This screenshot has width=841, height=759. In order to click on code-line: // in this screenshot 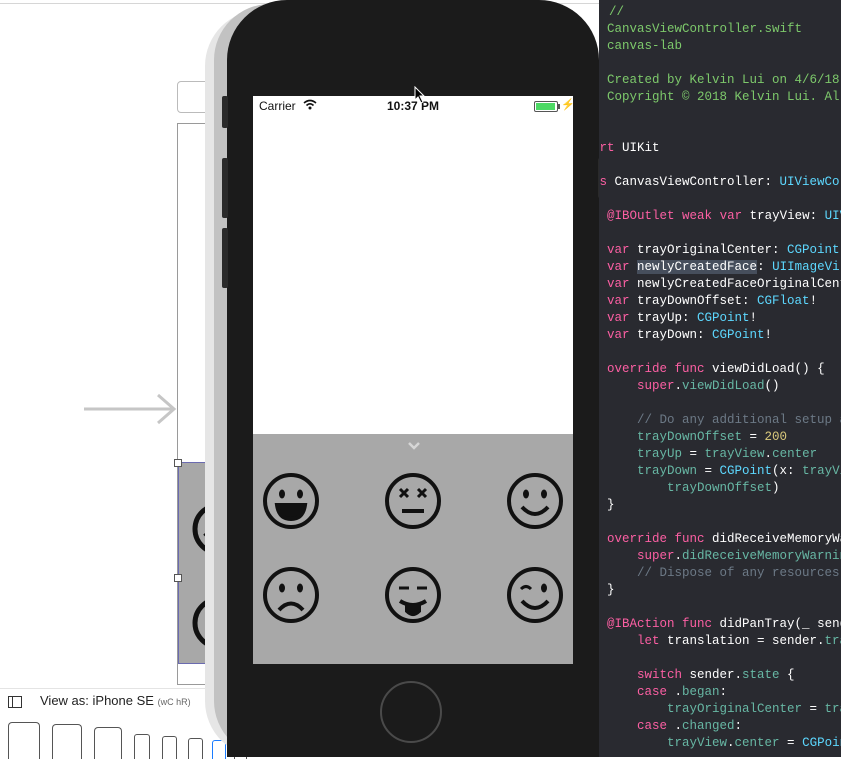, I will do `click(616, 12)`.